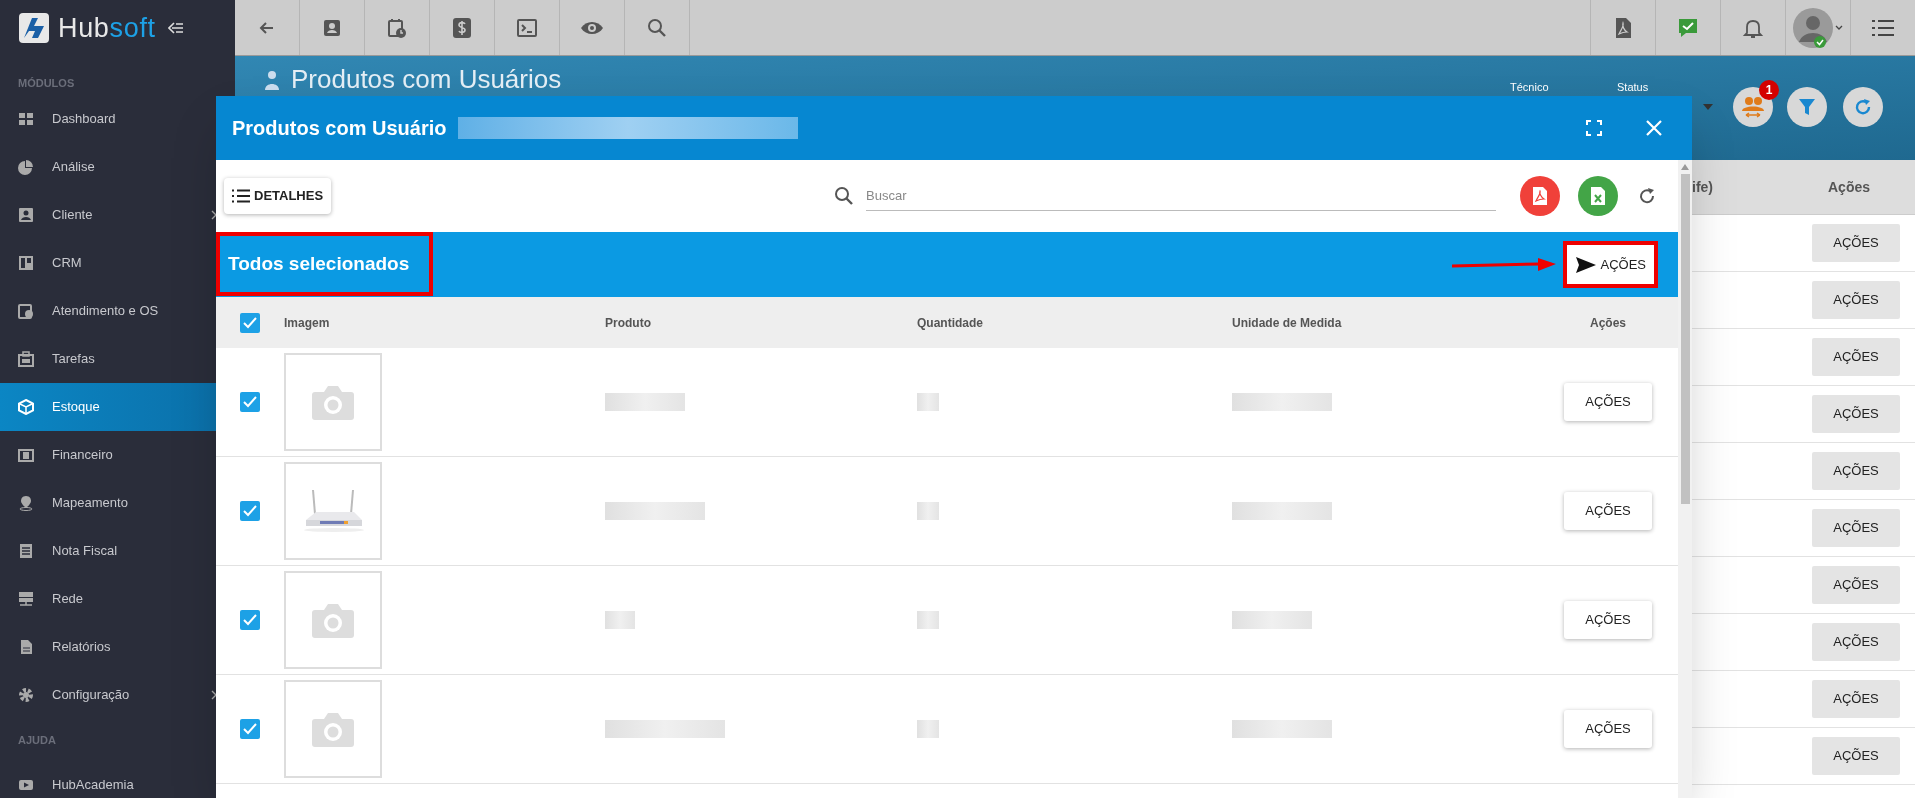 The width and height of the screenshot is (1915, 798). I want to click on column-header: ife), so click(1702, 187).